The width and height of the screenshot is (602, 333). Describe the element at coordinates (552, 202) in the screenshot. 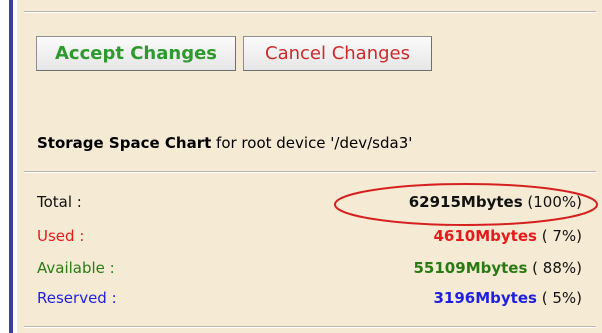

I see `total-percent: (100%)` at that location.